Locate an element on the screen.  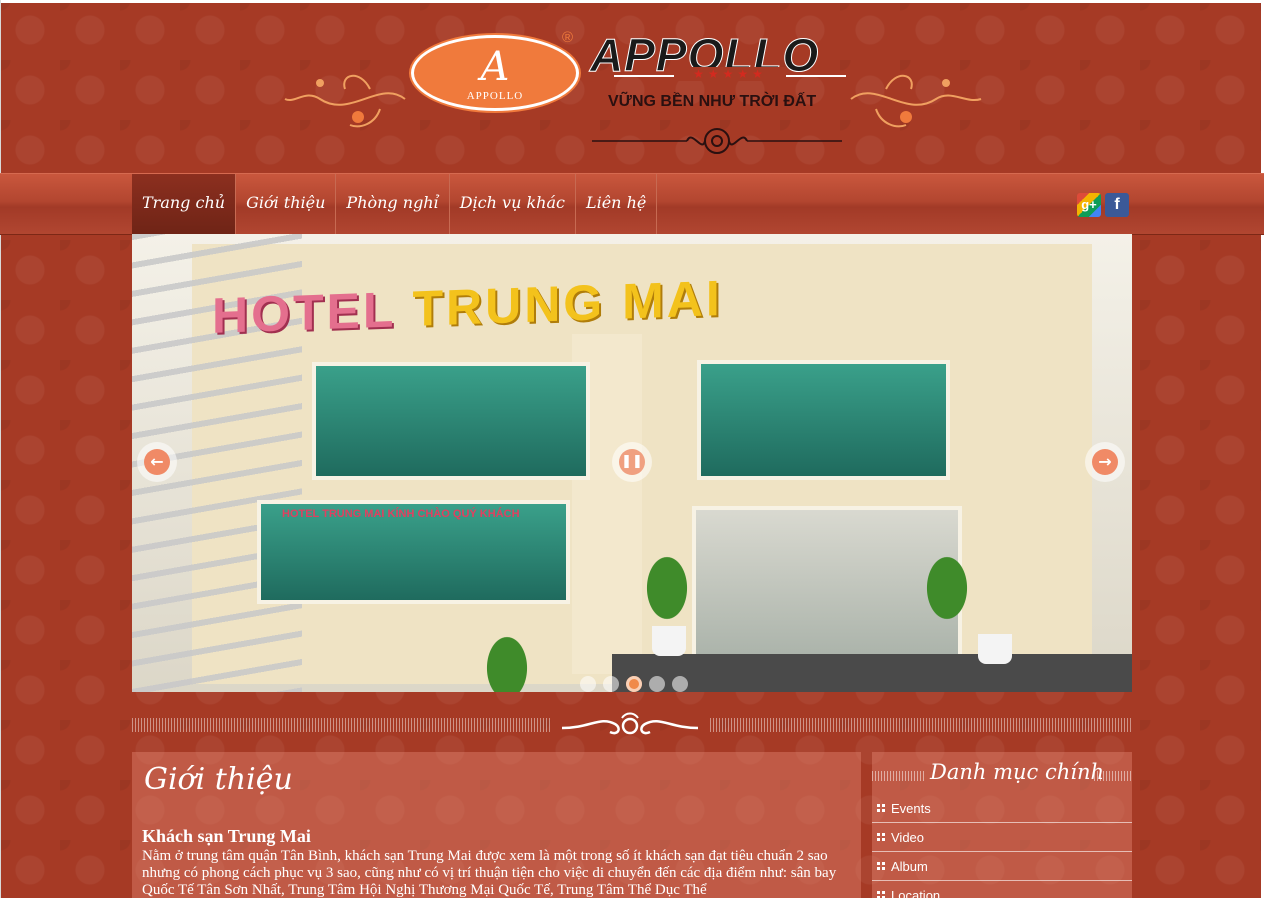
sidebar-item-video: Video is located at coordinates (1002, 837).